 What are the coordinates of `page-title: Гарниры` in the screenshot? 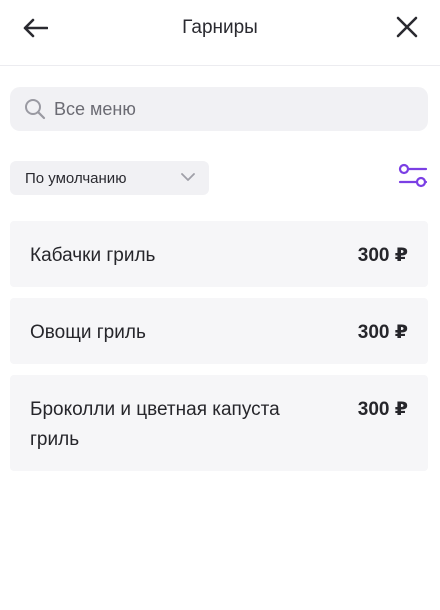 It's located at (220, 27).